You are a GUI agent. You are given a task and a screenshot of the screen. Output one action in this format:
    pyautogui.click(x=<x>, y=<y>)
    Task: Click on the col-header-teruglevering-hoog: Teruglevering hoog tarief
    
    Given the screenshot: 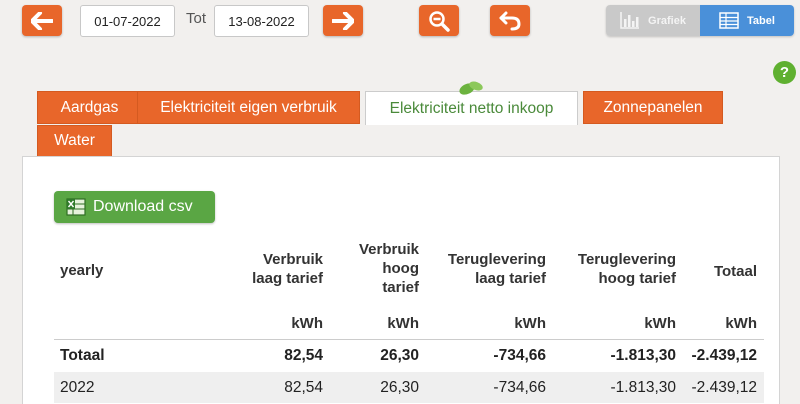 What is the action you would take?
    pyautogui.click(x=615, y=269)
    